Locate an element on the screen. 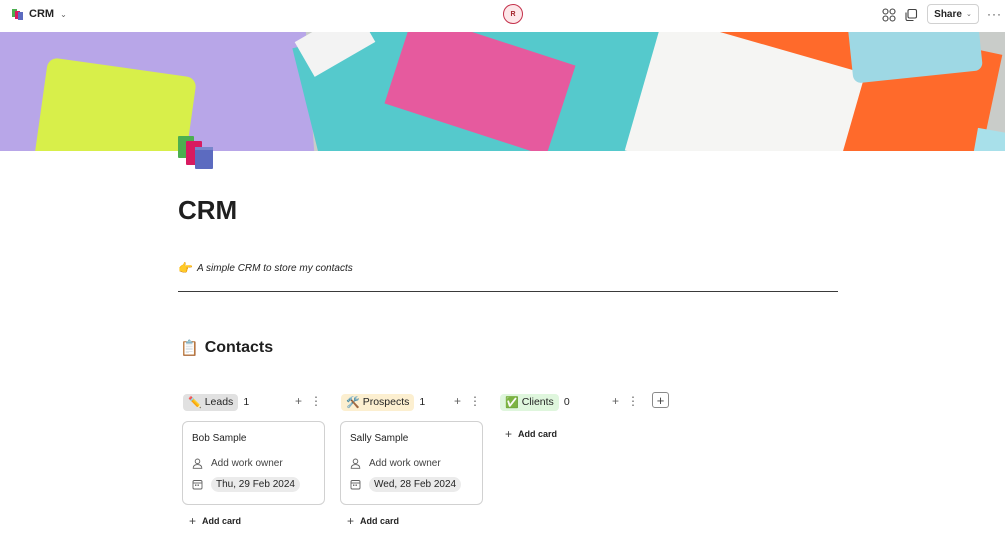 The height and width of the screenshot is (535, 1005). share-label: Share is located at coordinates (948, 14).